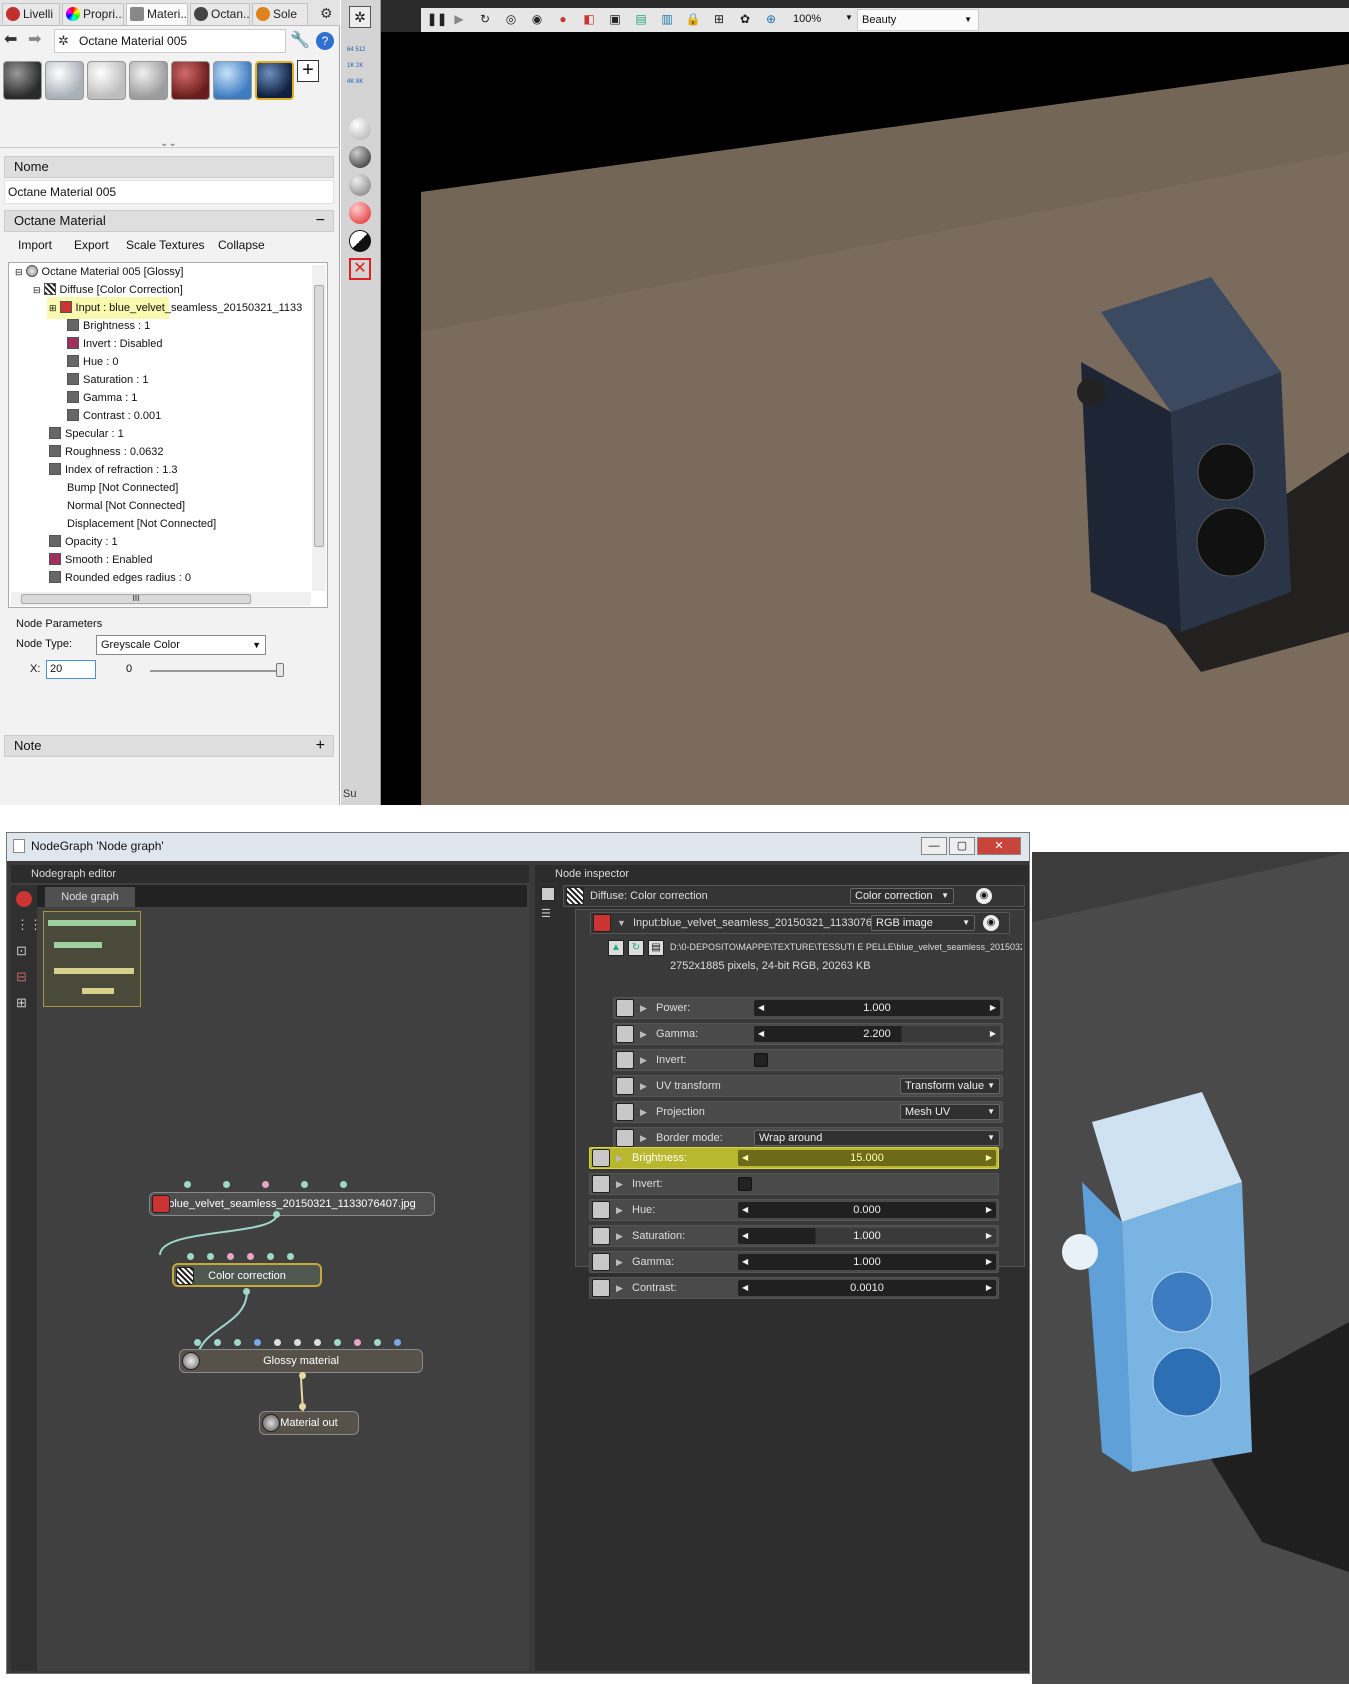  I want to click on restart-icon: ↻, so click(485, 19).